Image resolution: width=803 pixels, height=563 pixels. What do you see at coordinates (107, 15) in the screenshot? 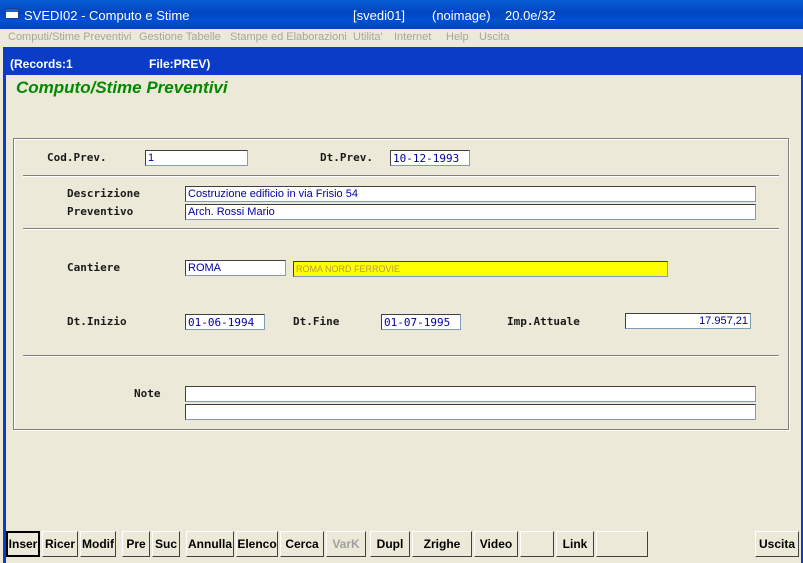
I see `window-title: SVEDI02 - Computo e Stime` at bounding box center [107, 15].